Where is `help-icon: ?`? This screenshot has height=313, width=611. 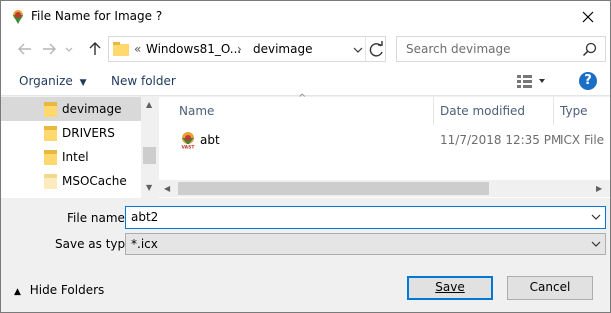 help-icon: ? is located at coordinates (588, 81).